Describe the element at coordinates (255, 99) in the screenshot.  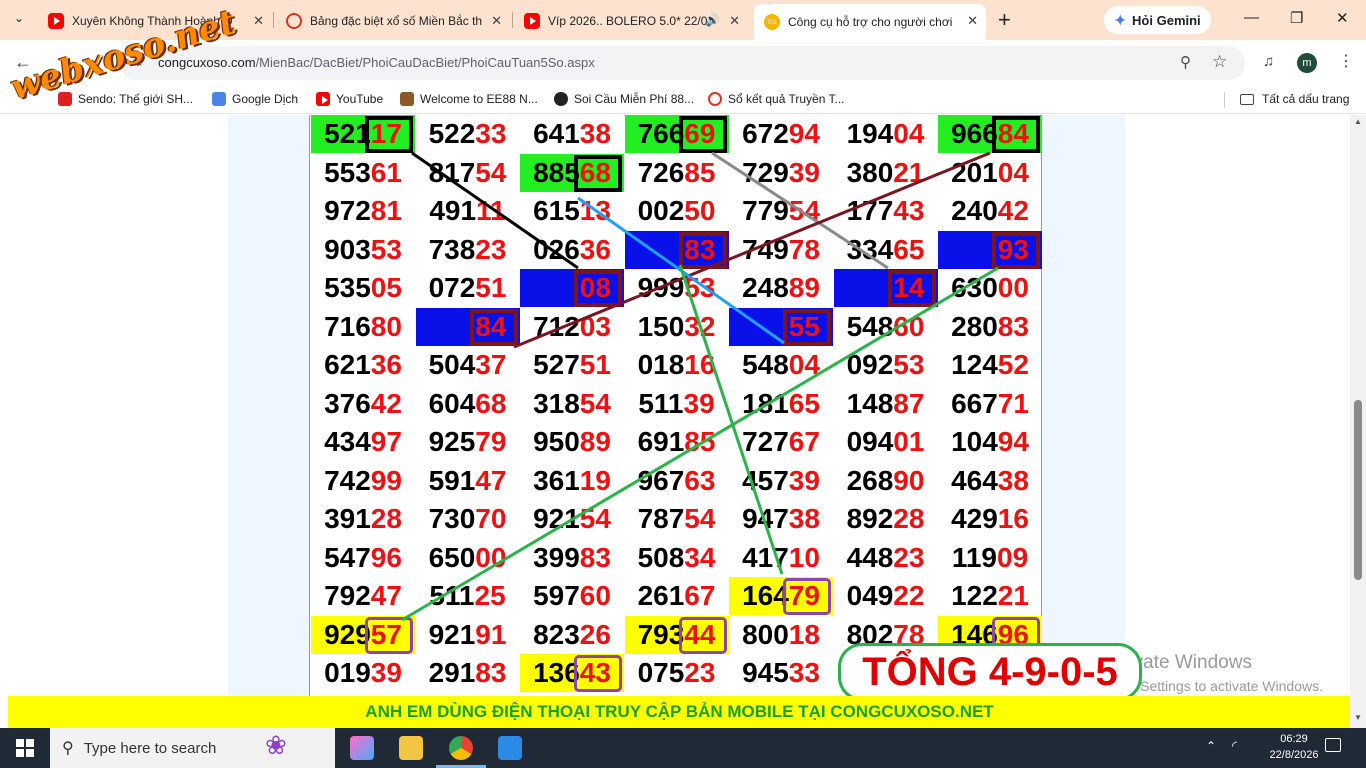
I see `bookmark-google-dich: Google Dịch` at that location.